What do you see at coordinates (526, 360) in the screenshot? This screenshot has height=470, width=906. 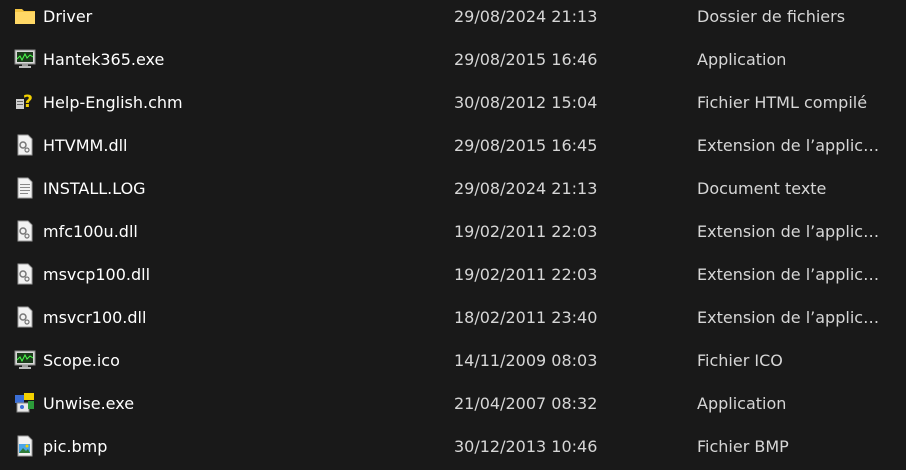 I see `file-date: 14/11/2009 08:03` at bounding box center [526, 360].